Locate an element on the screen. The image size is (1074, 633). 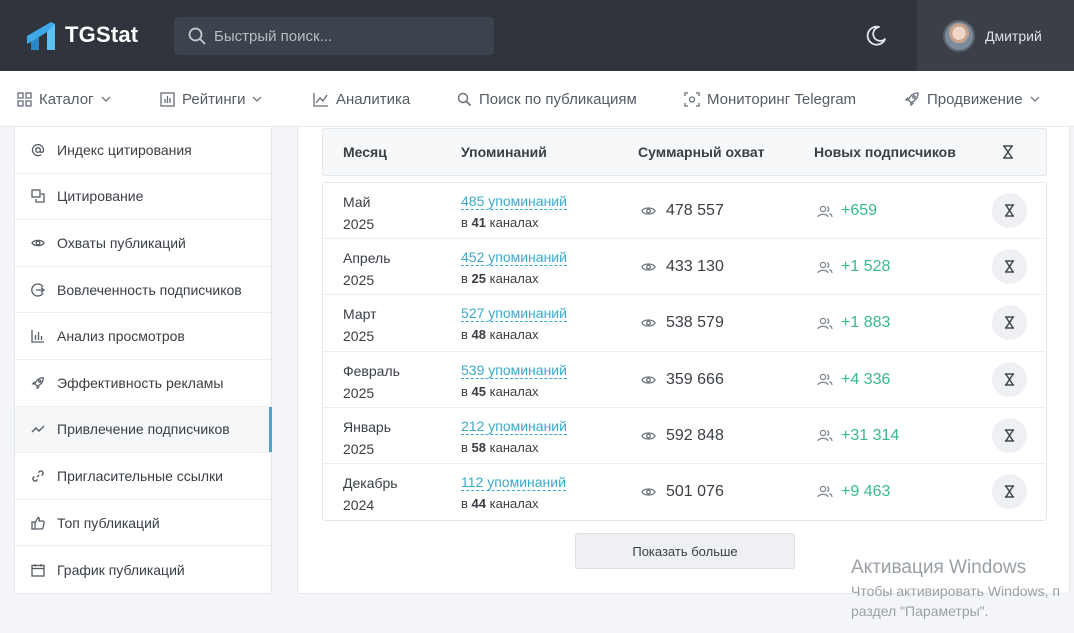
reach-cell: 501 076 is located at coordinates (682, 492).